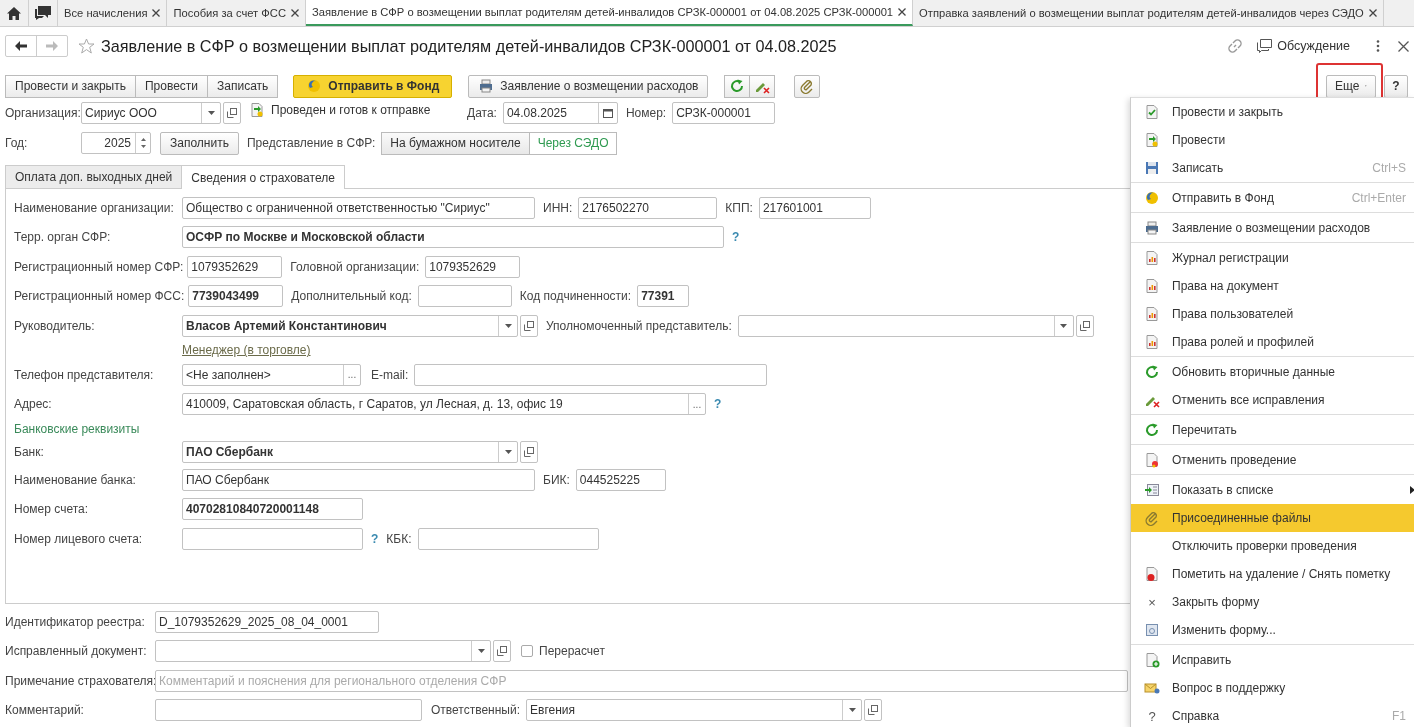  What do you see at coordinates (1272, 342) in the screenshot?
I see `menu-item: Права ролей и профилей` at bounding box center [1272, 342].